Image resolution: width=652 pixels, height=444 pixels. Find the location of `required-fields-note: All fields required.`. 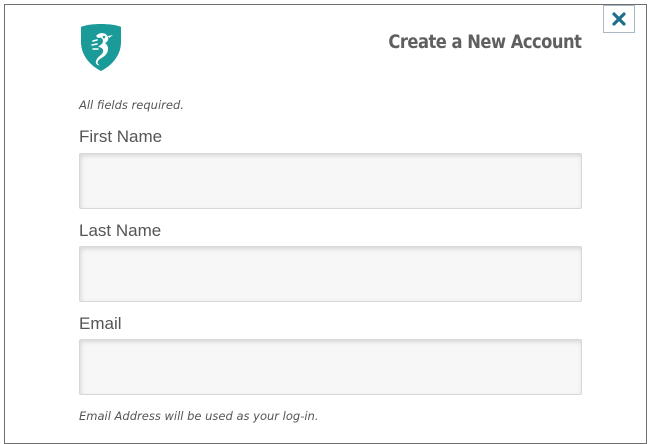

required-fields-note: All fields required. is located at coordinates (131, 105).